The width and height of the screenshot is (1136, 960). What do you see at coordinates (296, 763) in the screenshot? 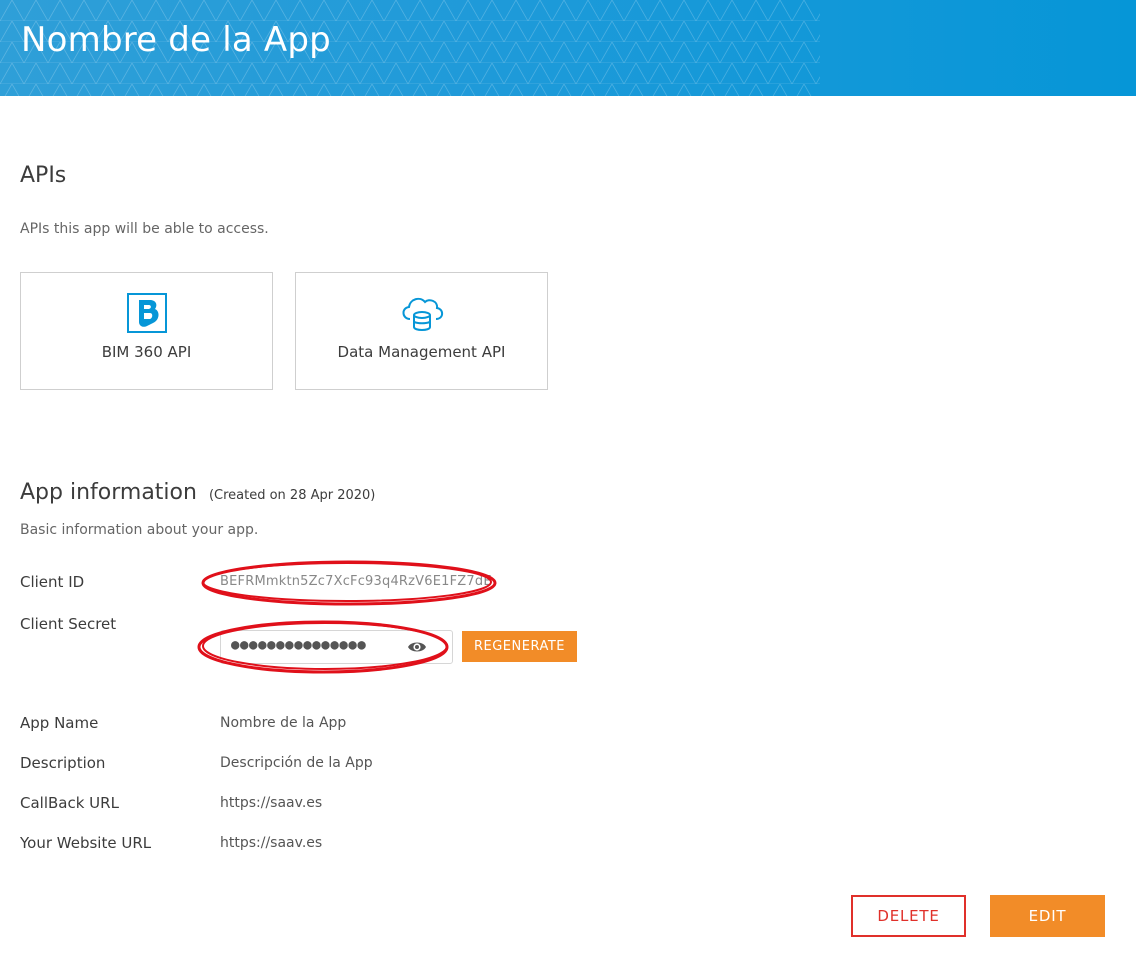
I see `description-value: Descripción de la App` at bounding box center [296, 763].